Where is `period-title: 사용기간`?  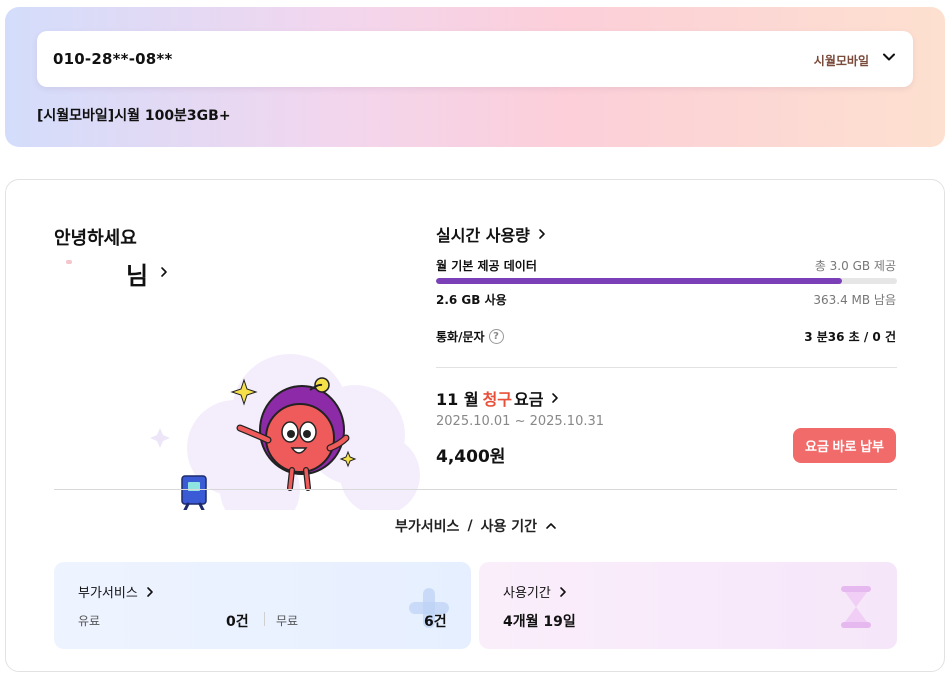 period-title: 사용기간 is located at coordinates (527, 593).